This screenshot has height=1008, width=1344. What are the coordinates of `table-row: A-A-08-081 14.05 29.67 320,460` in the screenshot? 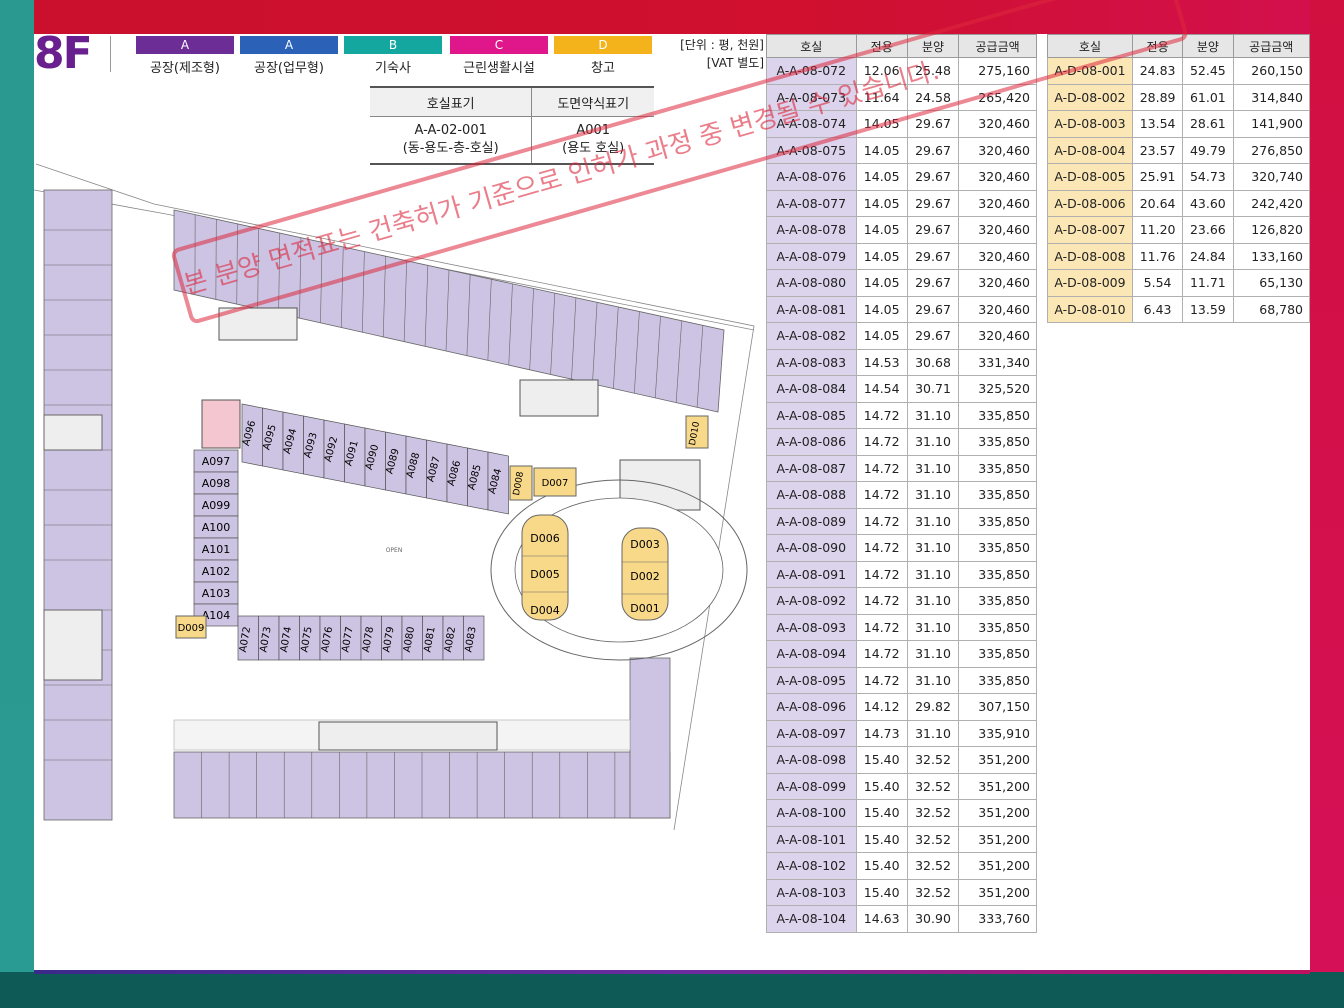 It's located at (901, 309).